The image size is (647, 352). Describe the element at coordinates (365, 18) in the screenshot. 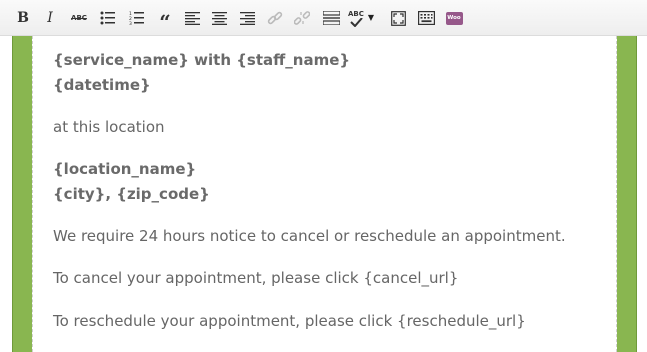

I see `spellcheck-button: ABC ▼` at that location.